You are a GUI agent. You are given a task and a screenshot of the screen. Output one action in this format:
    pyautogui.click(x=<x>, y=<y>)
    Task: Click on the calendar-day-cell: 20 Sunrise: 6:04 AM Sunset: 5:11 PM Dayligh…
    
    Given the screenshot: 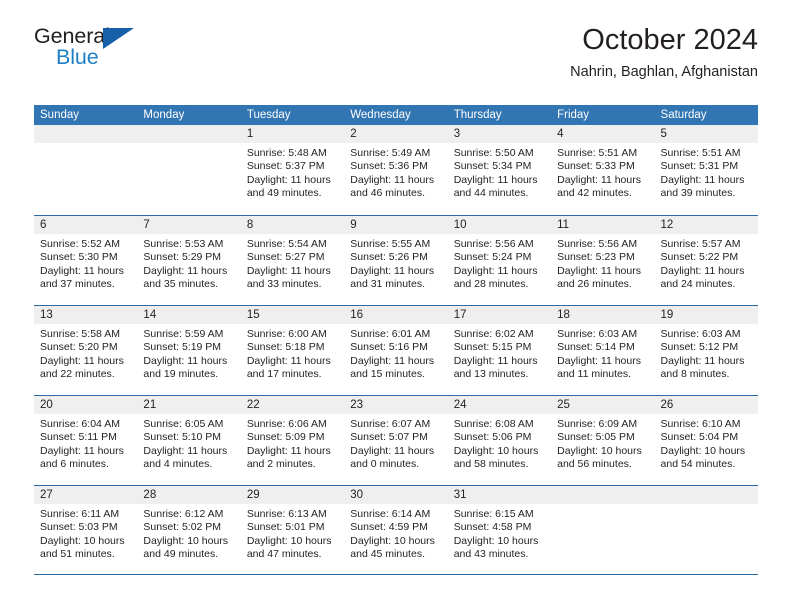 What is the action you would take?
    pyautogui.click(x=86, y=440)
    